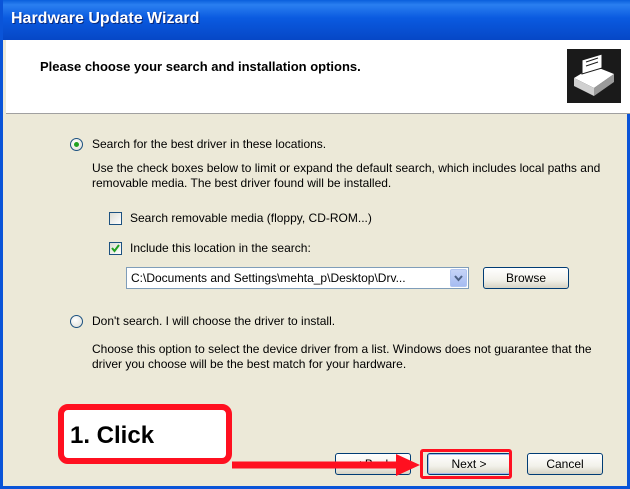 Image resolution: width=630 pixels, height=489 pixels. What do you see at coordinates (526, 278) in the screenshot?
I see `browse-button: Browse` at bounding box center [526, 278].